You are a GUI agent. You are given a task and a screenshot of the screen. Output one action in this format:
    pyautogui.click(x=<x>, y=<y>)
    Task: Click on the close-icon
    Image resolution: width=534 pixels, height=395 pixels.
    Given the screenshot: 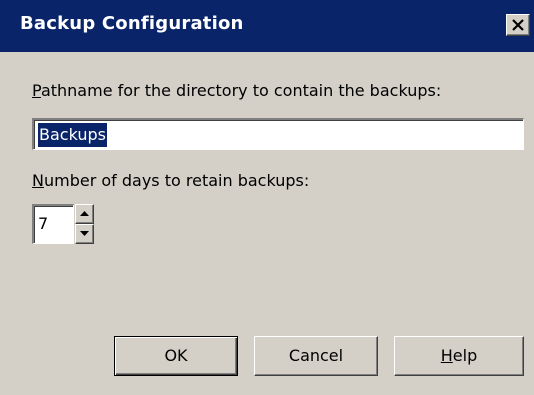 What is the action you would take?
    pyautogui.click(x=518, y=25)
    